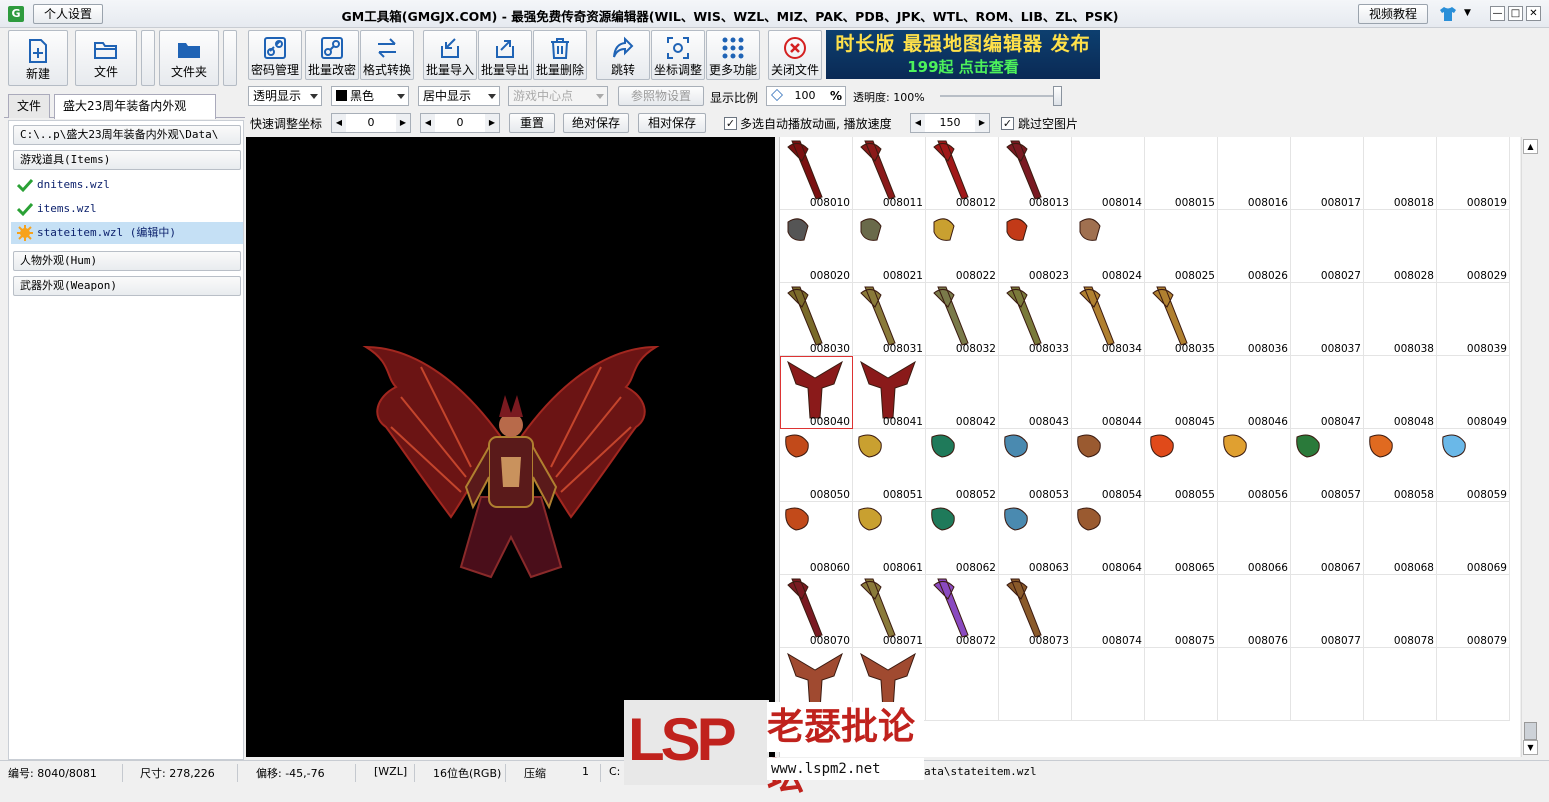 The image size is (1549, 802). I want to click on thumbnail-cell: 008054, so click(1108, 465).